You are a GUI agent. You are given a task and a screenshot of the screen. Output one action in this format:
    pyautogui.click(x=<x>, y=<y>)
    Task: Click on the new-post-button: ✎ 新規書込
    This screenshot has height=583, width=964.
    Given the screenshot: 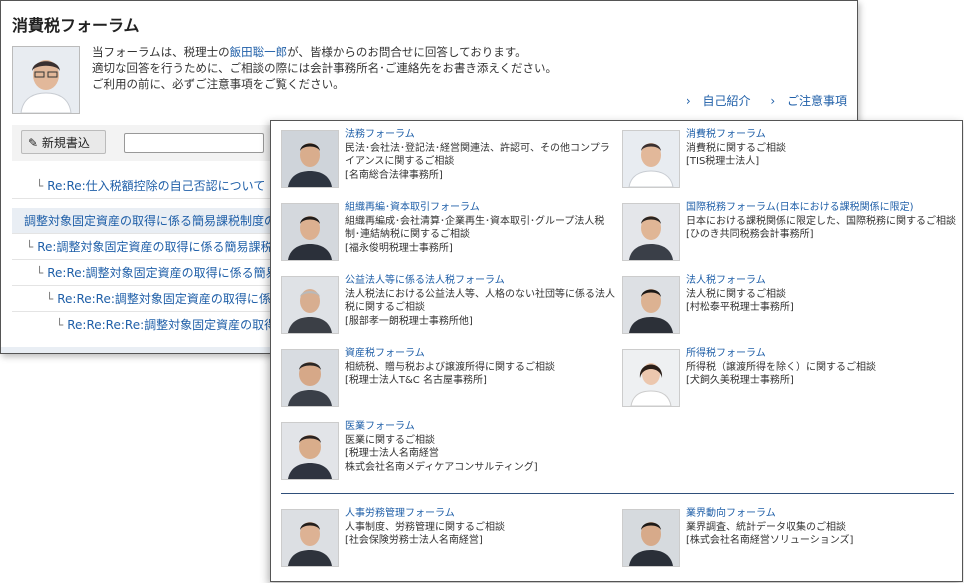 What is the action you would take?
    pyautogui.click(x=63, y=142)
    